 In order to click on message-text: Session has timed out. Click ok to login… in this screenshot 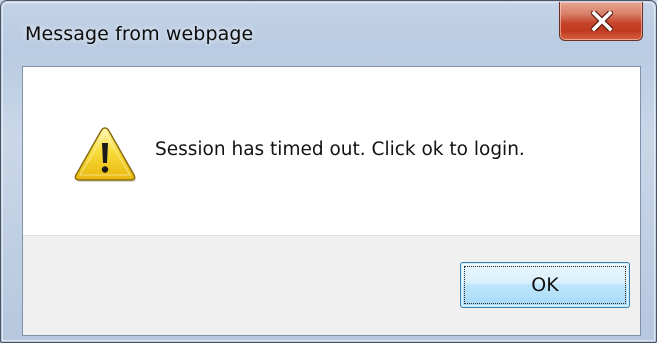, I will do `click(340, 149)`.